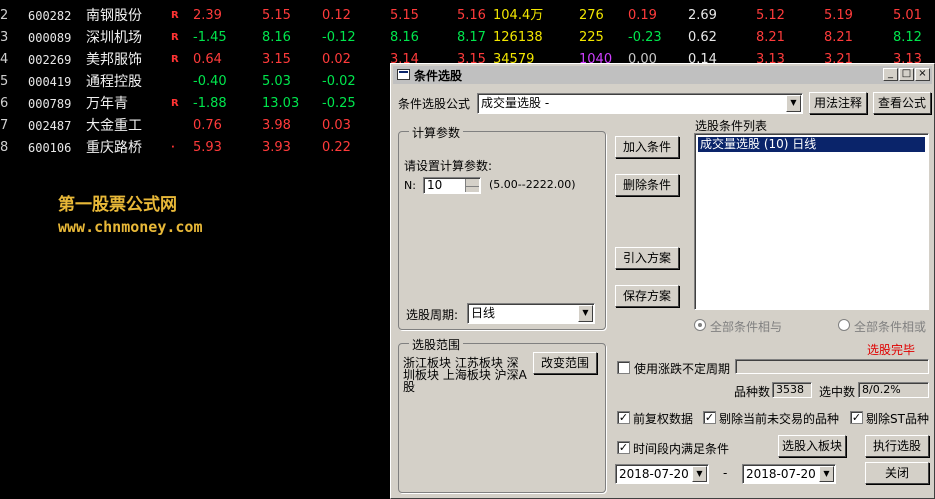 This screenshot has height=499, width=935. Describe the element at coordinates (114, 148) in the screenshot. I see `cell-name: 重庆路桥` at that location.